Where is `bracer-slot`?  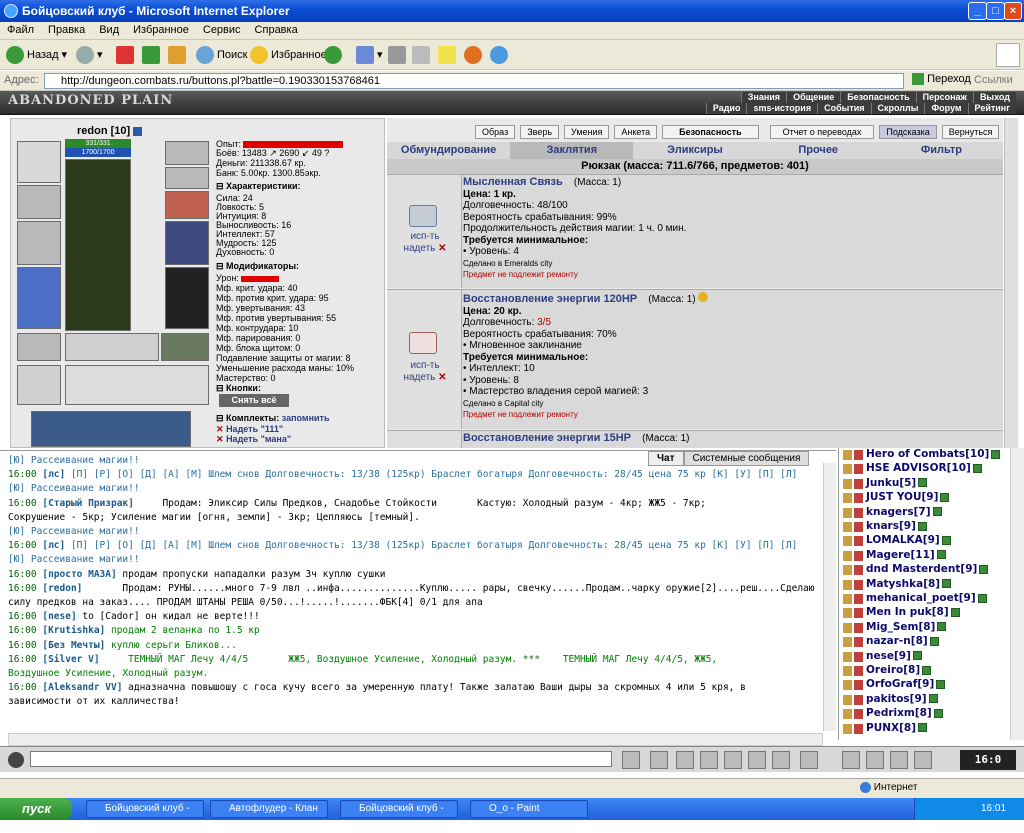
bracer-slot is located at coordinates (39, 202).